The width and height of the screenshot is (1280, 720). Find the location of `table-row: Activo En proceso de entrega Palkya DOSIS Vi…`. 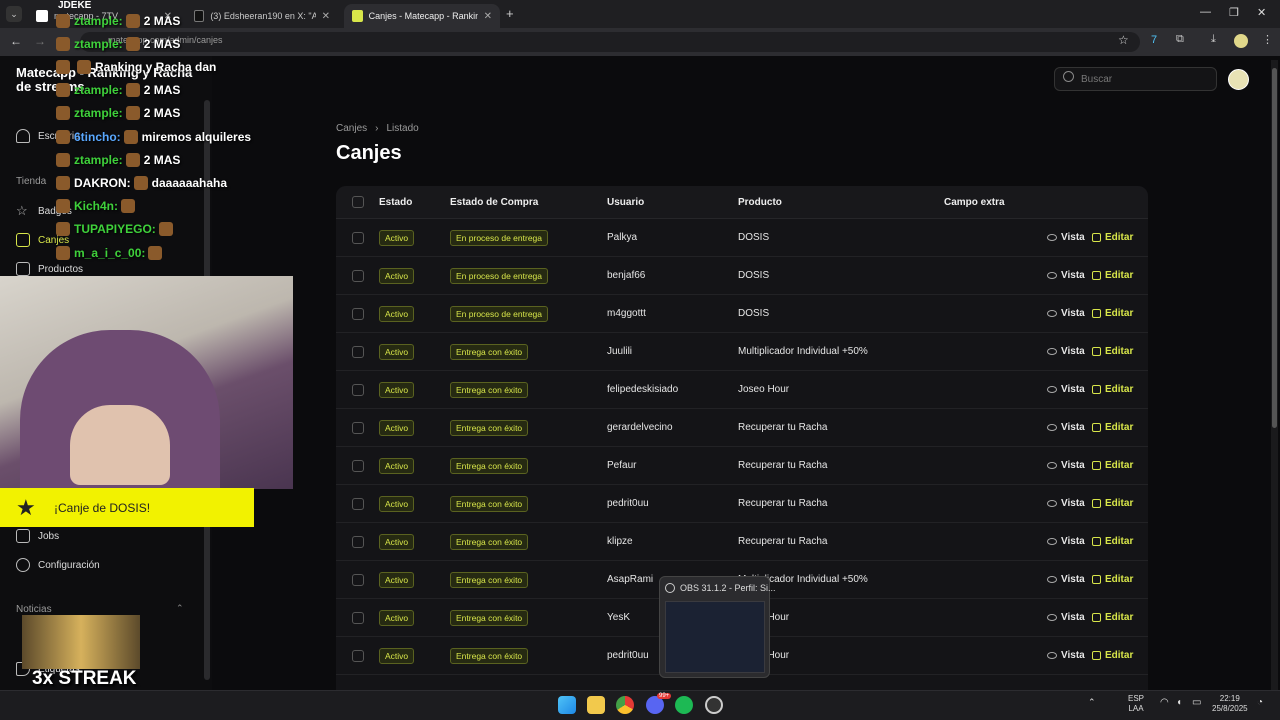

table-row: Activo En proceso de entrega Palkya DOSIS Vi… is located at coordinates (742, 238).